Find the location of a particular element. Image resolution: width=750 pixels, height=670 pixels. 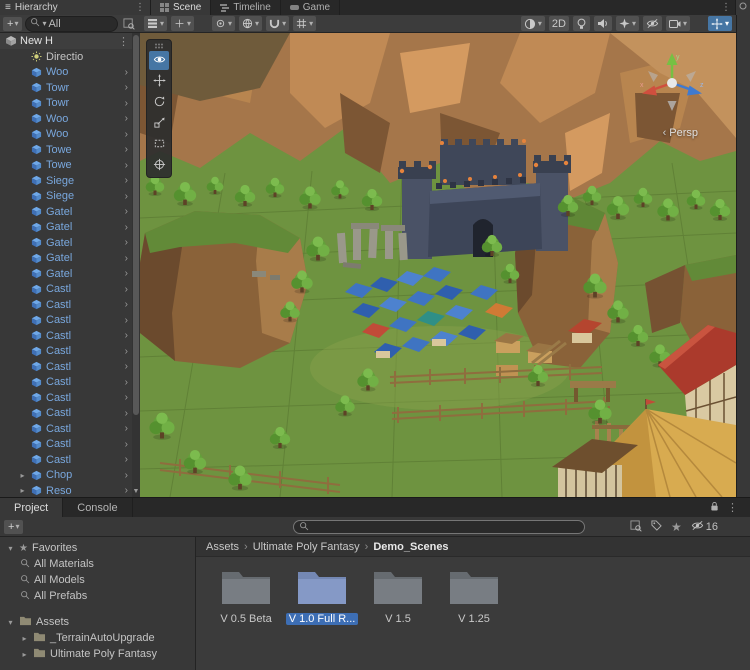

overlay-drag-handle is located at coordinates (159, 45).